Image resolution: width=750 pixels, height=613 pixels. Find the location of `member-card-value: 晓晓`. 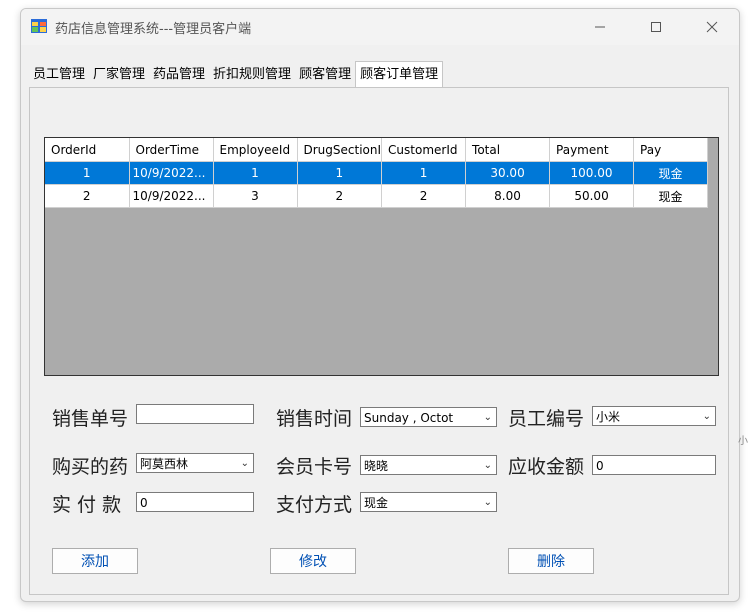

member-card-value: 晓晓 is located at coordinates (376, 466).